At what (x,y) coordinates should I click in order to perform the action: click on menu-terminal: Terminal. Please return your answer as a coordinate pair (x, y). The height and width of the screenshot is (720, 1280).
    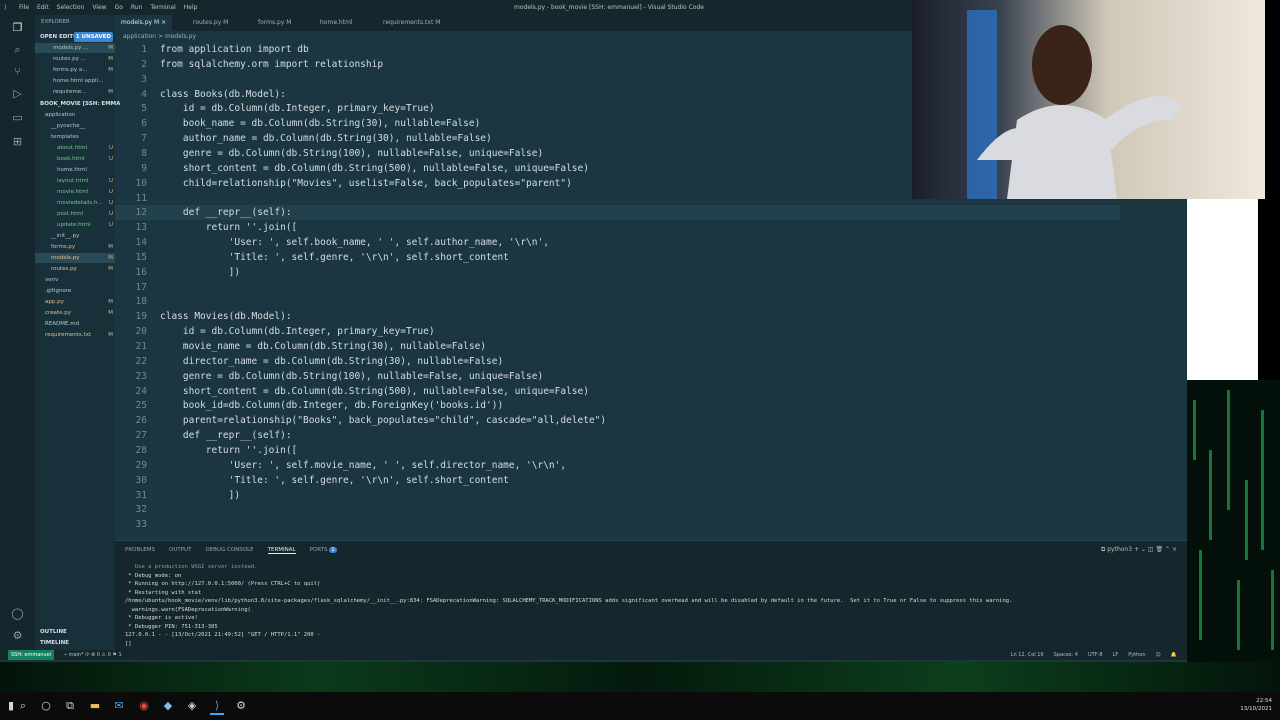
    Looking at the image, I should click on (162, 7).